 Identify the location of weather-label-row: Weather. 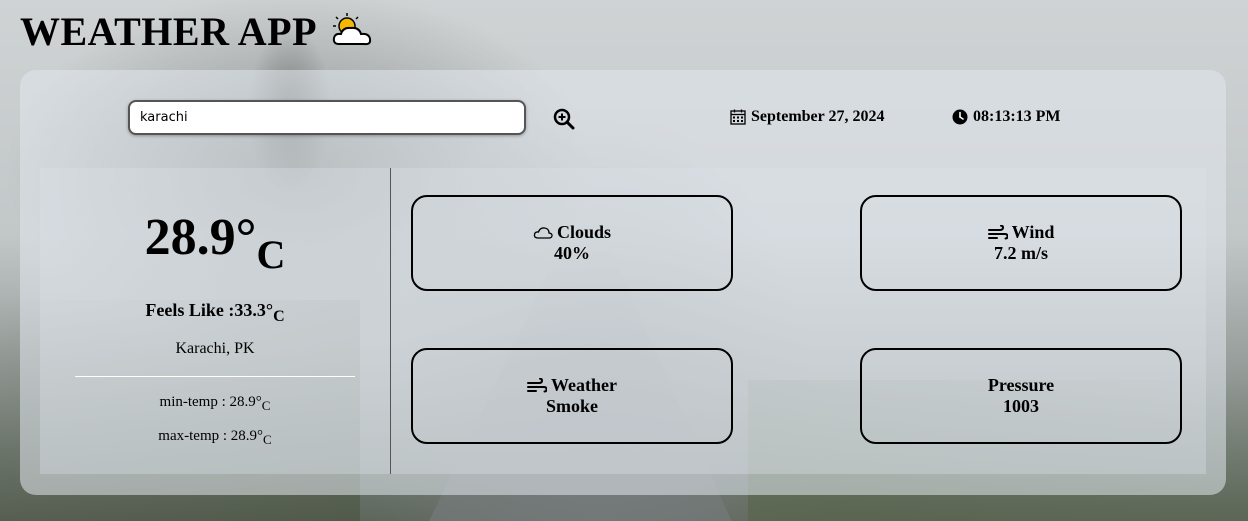
(572, 385).